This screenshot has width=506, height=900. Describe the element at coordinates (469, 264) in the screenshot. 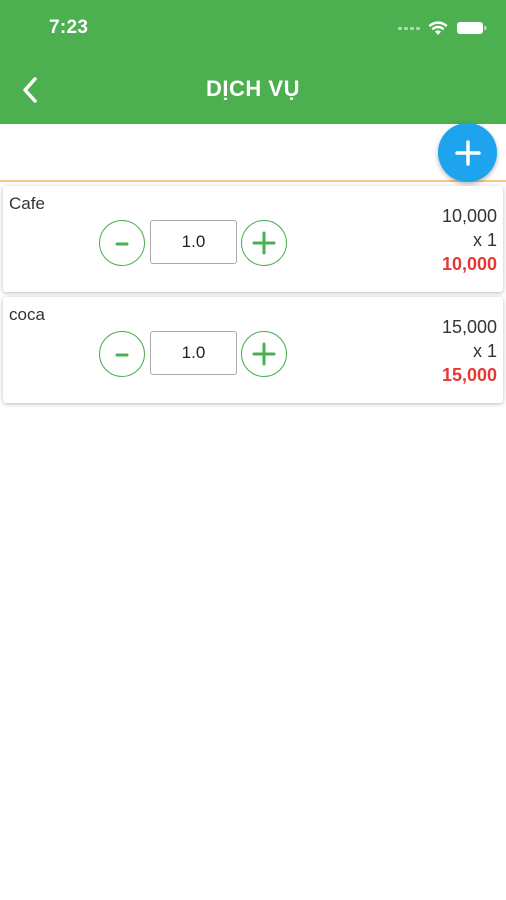

I see `line-total: 10,000` at that location.